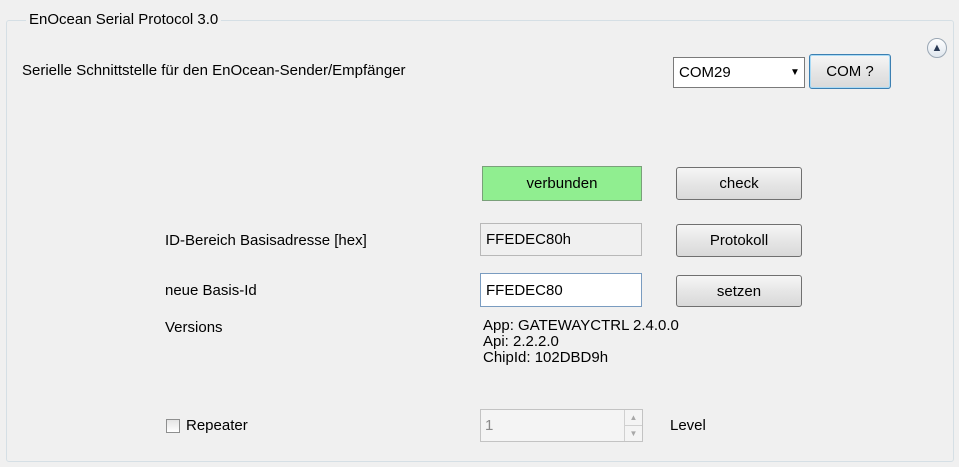 The image size is (959, 467). I want to click on base-id-label: neue Basis-Id, so click(211, 290).